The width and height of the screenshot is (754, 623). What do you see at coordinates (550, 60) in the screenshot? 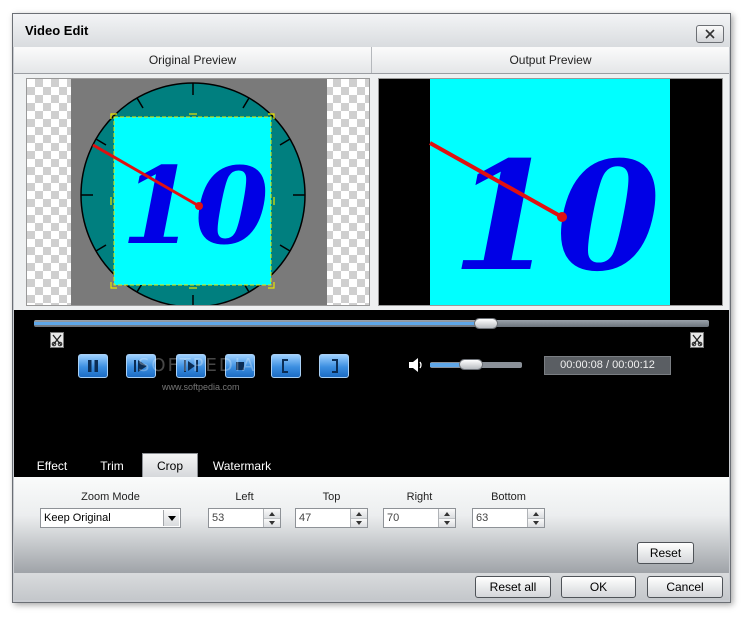
I see `output-preview-label: Output Preview` at bounding box center [550, 60].